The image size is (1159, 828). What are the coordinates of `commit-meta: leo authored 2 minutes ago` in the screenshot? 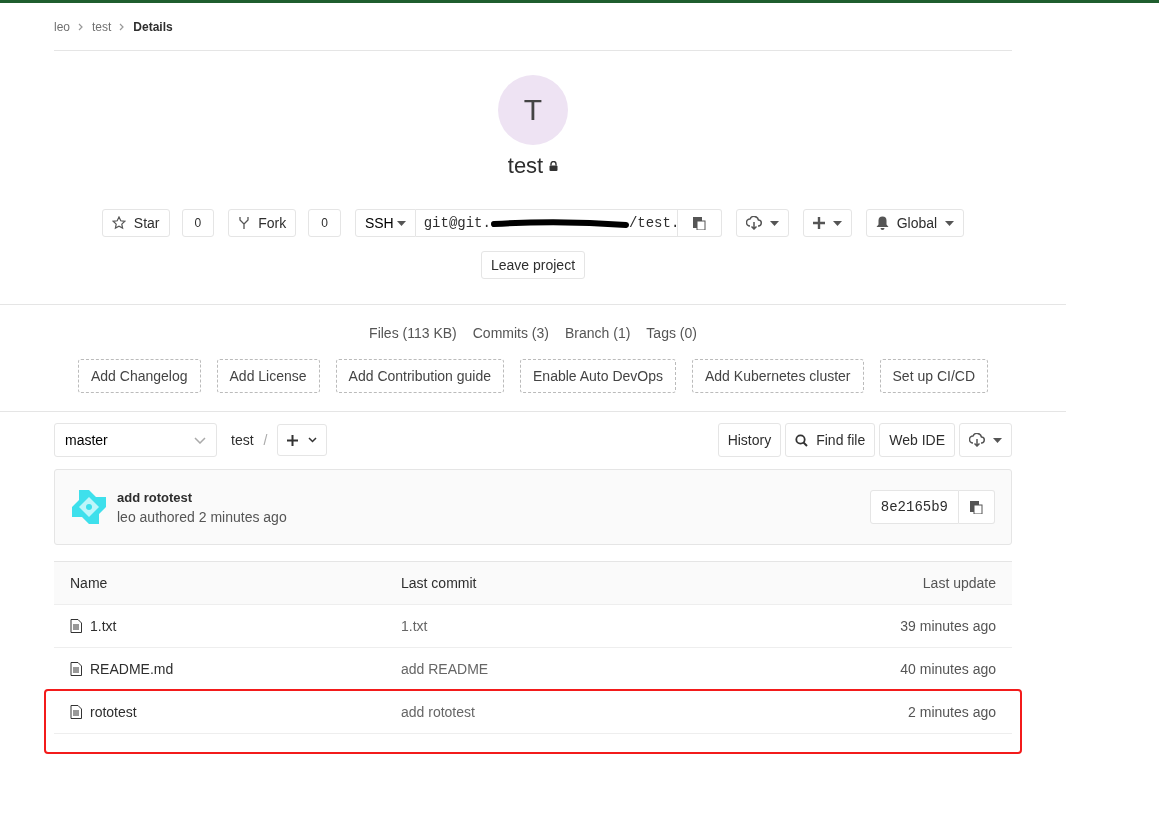 It's located at (202, 516).